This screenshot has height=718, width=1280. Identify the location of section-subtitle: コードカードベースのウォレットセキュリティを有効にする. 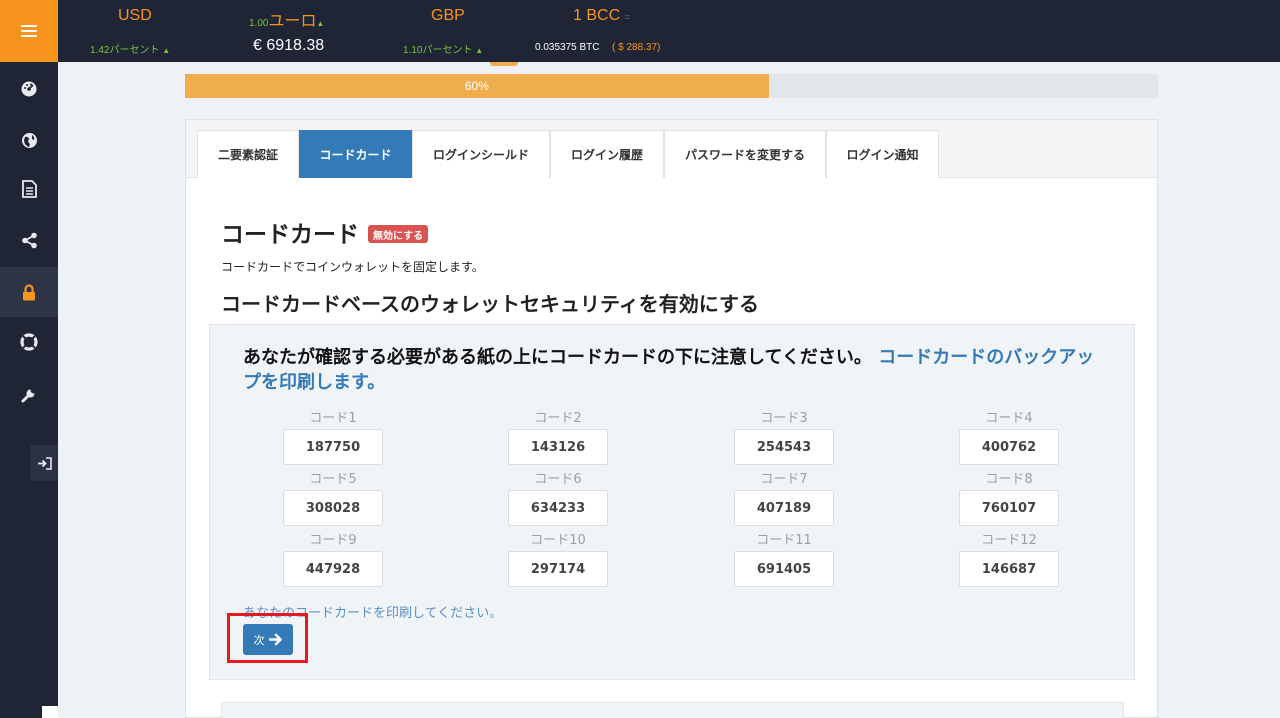
(490, 304).